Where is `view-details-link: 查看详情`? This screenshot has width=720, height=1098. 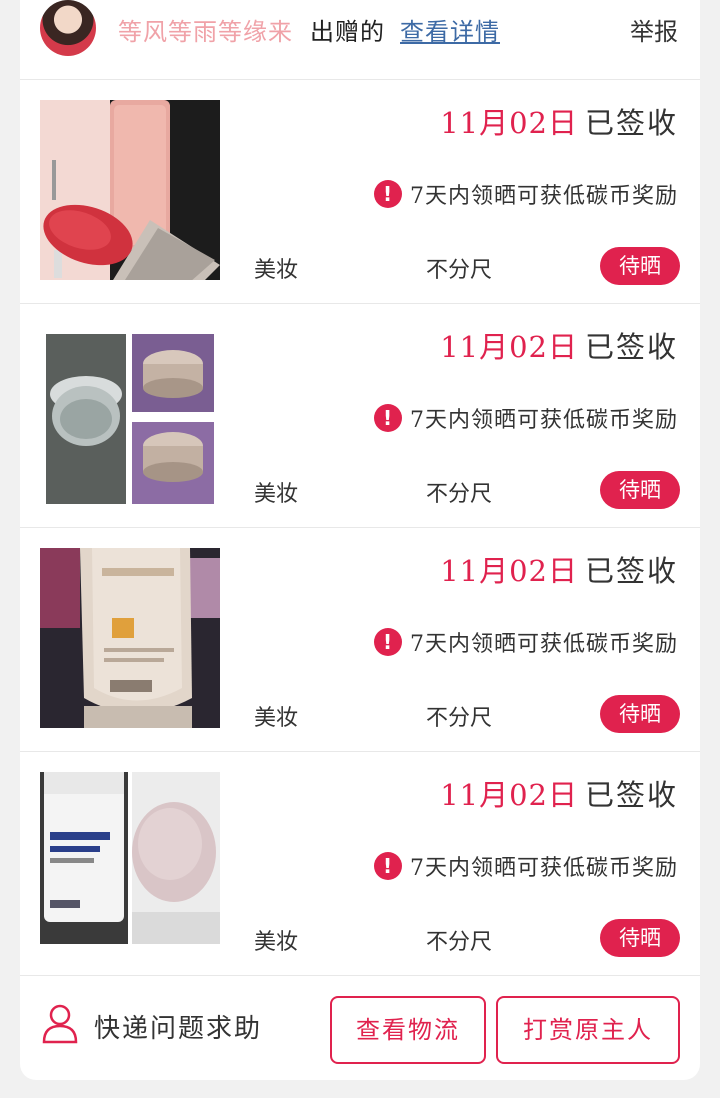 view-details-link: 查看详情 is located at coordinates (450, 29).